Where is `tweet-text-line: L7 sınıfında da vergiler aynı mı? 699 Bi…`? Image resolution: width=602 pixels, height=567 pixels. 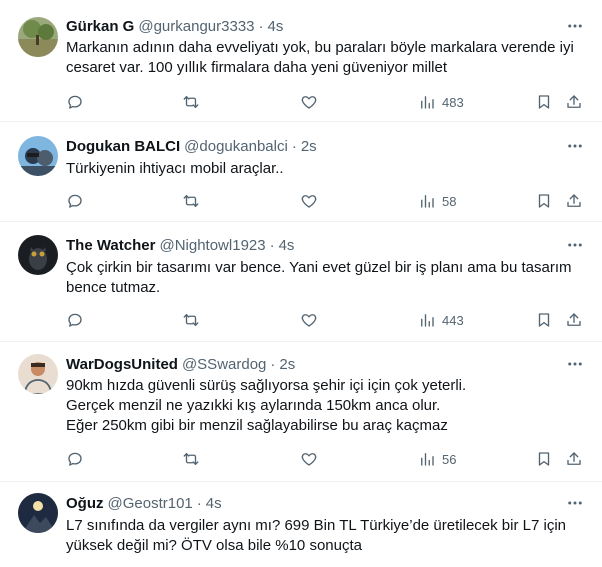 tweet-text-line: L7 sınıfında da vergiler aynı mı? 699 Bi… is located at coordinates (316, 525).